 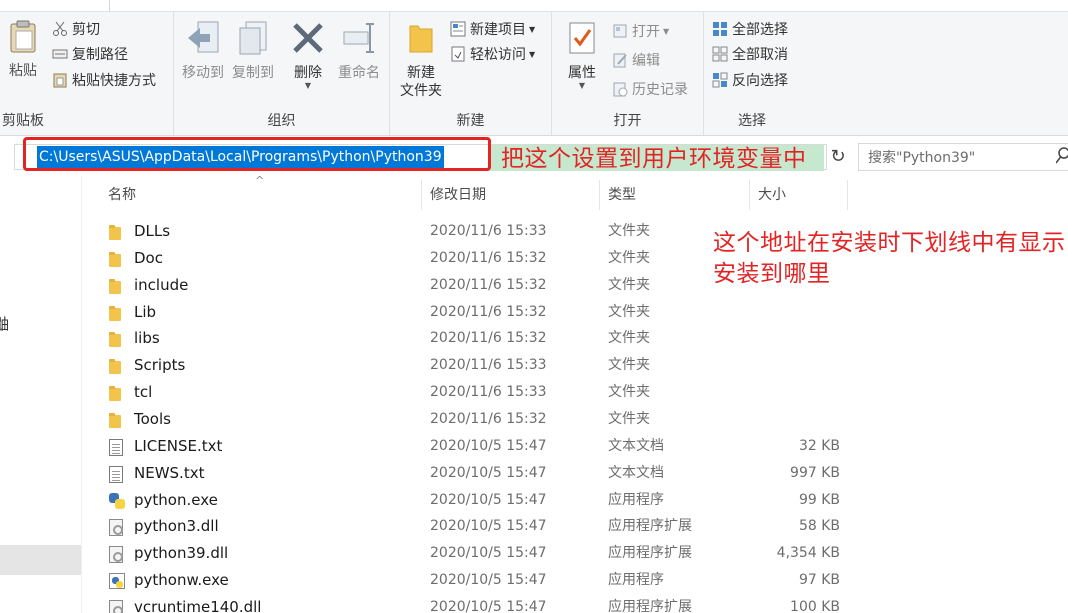 What do you see at coordinates (169, 472) in the screenshot?
I see `file-name: NEWS.txt` at bounding box center [169, 472].